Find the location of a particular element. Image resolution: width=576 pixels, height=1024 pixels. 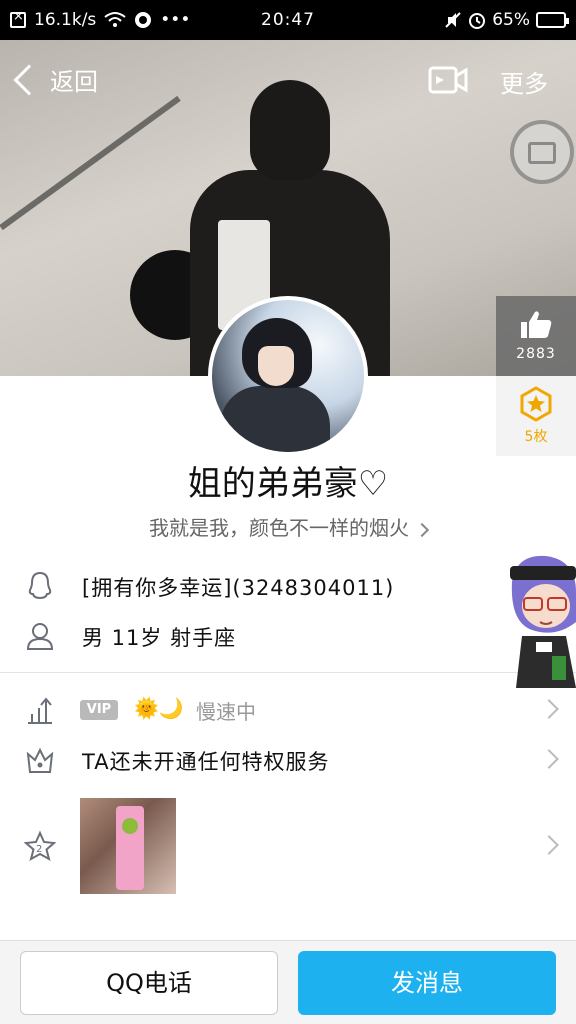

privilege-row: TA还未开通任何特权服务 is located at coordinates (288, 760).